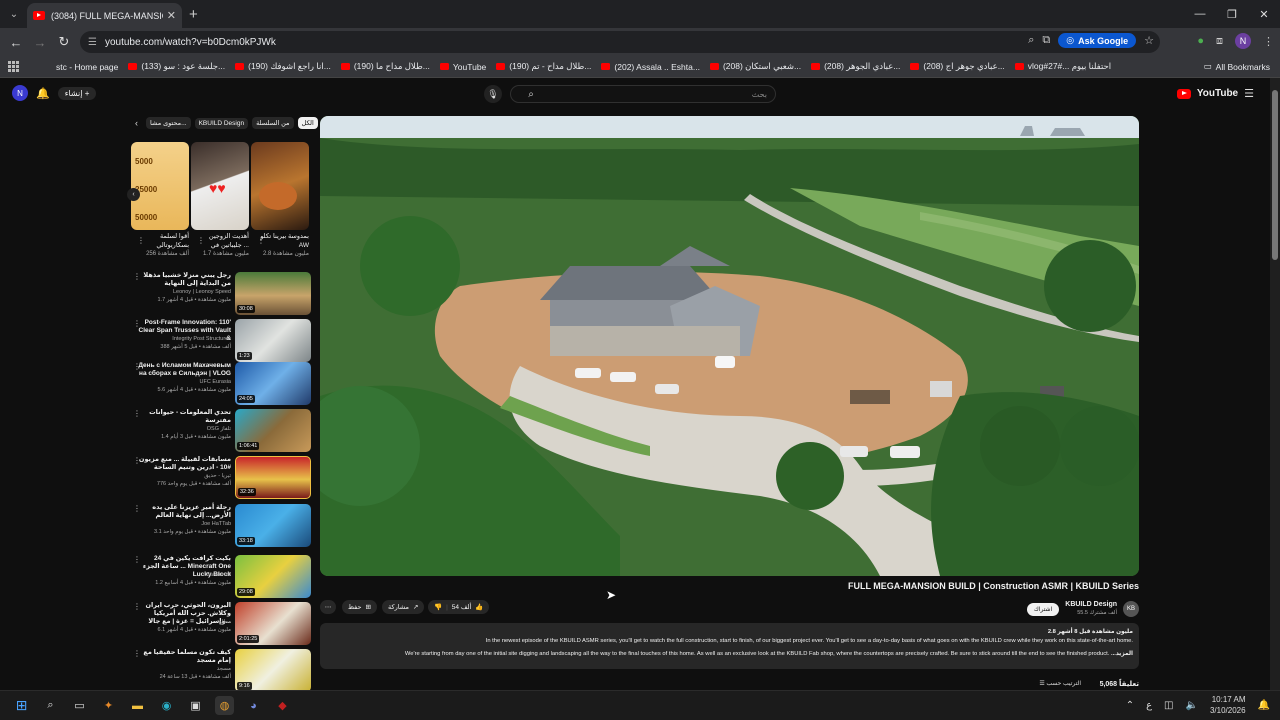 The width and height of the screenshot is (1280, 720). I want to click on save-button: حفظ ⊞, so click(359, 607).